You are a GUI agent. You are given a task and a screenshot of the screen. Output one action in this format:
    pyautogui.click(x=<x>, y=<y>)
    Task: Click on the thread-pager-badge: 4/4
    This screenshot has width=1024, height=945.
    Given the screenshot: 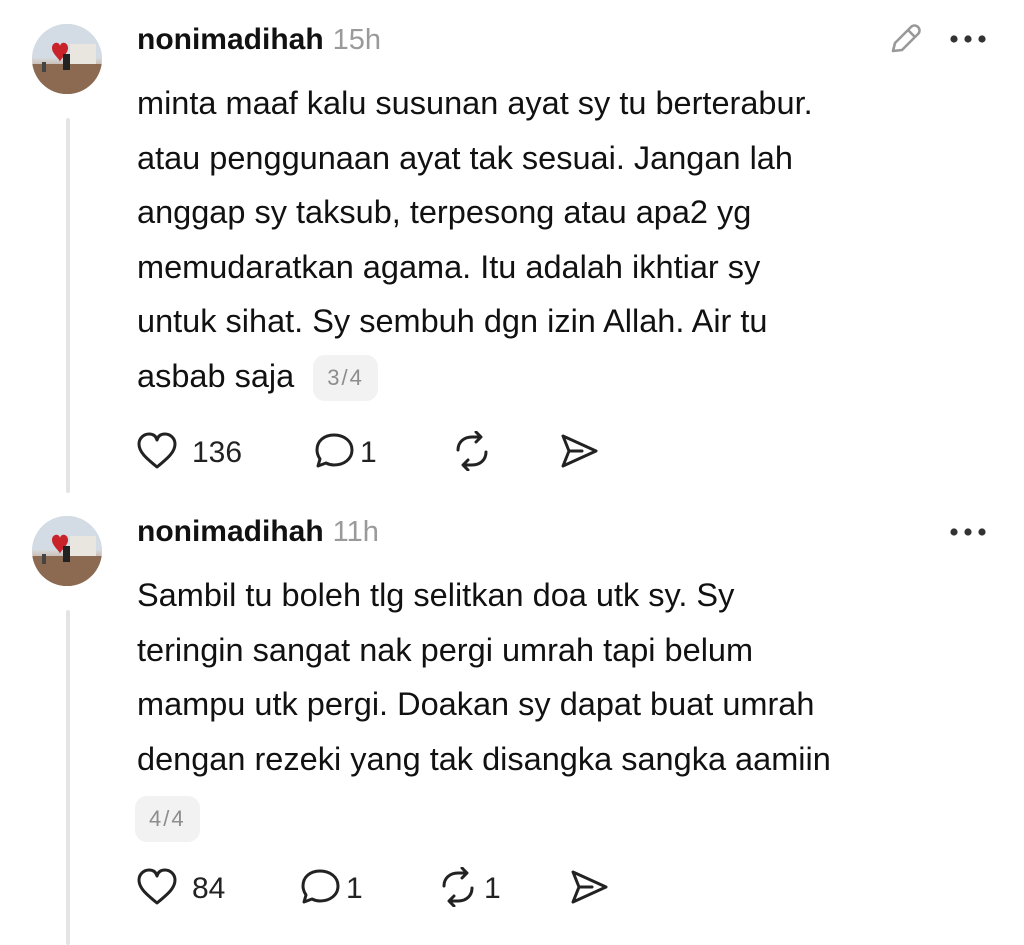 What is the action you would take?
    pyautogui.click(x=167, y=819)
    